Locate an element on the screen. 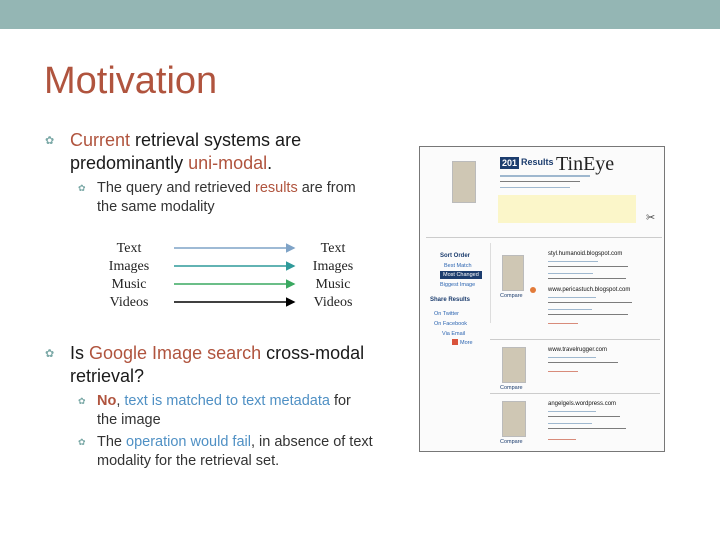 The width and height of the screenshot is (720, 540). sub-bullet-highlight: results is located at coordinates (276, 188).